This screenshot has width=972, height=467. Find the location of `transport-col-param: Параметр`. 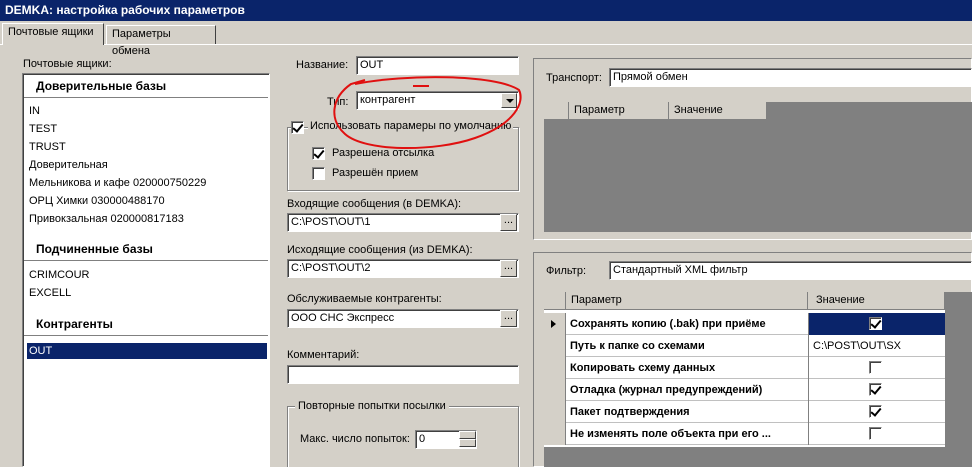

transport-col-param: Параметр is located at coordinates (619, 111).